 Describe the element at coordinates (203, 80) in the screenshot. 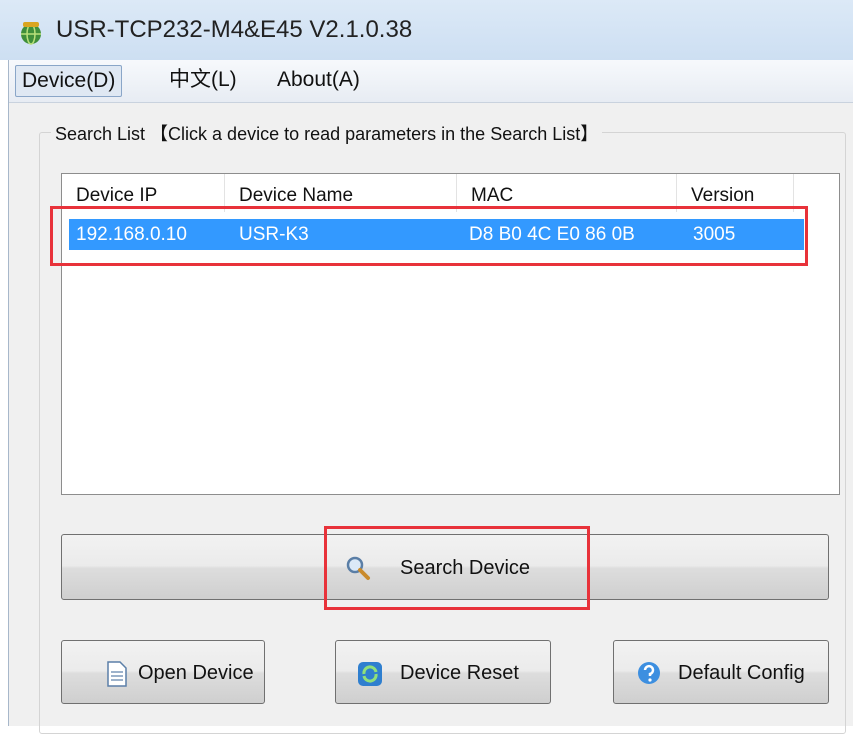

I see `menu-language: 中文(L)` at that location.